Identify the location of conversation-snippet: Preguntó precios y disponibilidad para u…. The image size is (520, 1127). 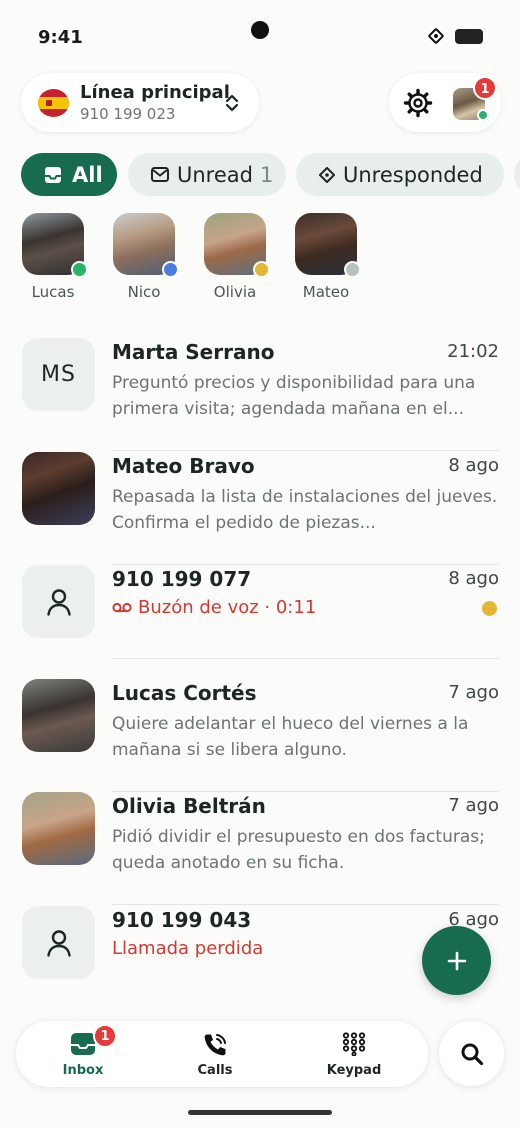
(294, 396).